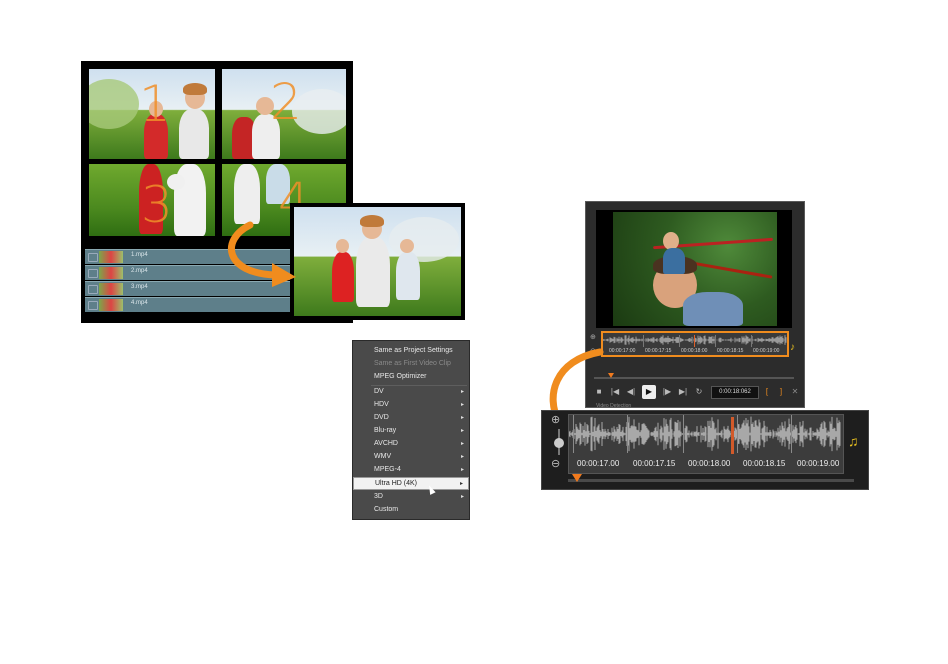 The image size is (948, 664). What do you see at coordinates (622, 351) in the screenshot?
I see `timecode-tick: 00:00:17:00` at bounding box center [622, 351].